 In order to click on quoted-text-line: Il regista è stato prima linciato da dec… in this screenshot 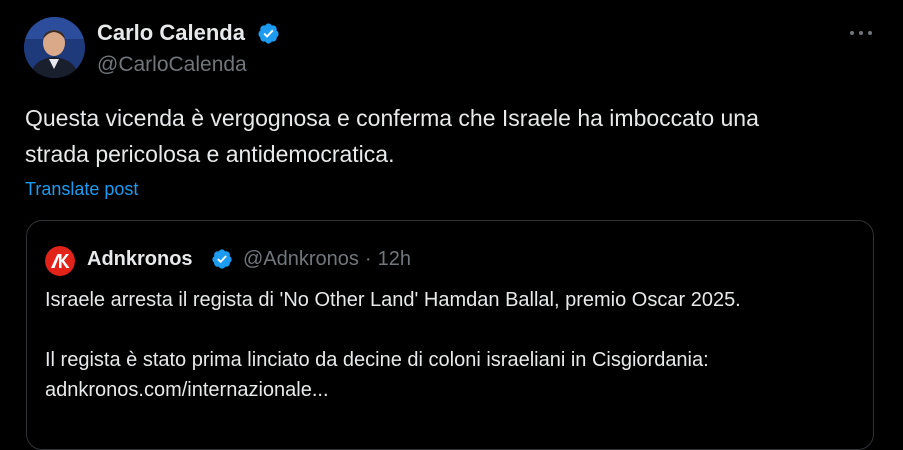, I will do `click(377, 360)`.